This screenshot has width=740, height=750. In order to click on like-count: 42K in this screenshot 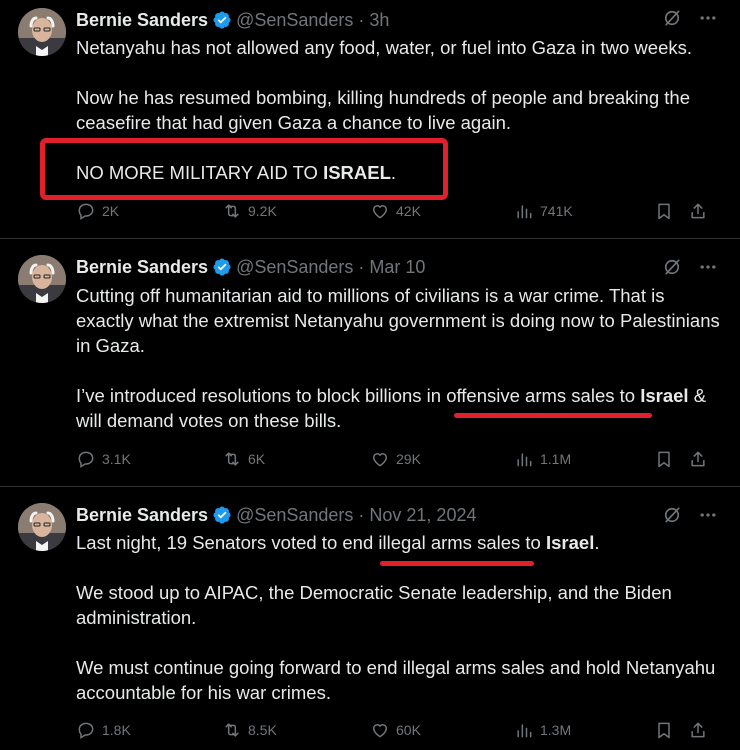, I will do `click(408, 211)`.